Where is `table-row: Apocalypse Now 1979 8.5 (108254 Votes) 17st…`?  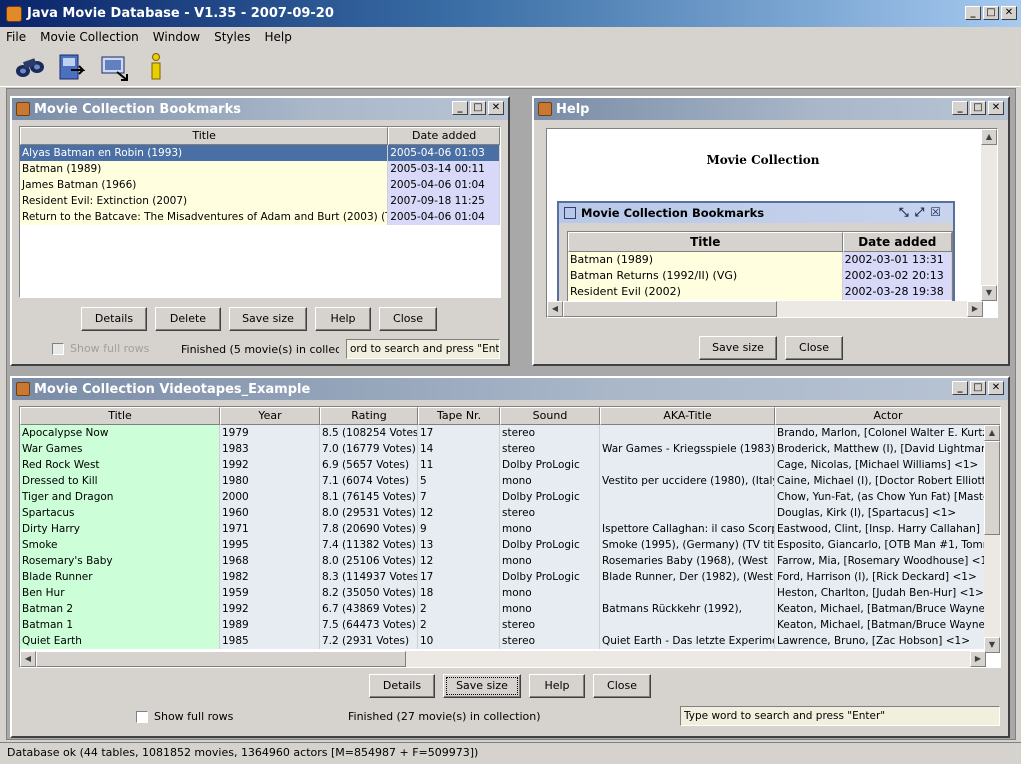 table-row: Apocalypse Now 1979 8.5 (108254 Votes) 17st… is located at coordinates (510, 433).